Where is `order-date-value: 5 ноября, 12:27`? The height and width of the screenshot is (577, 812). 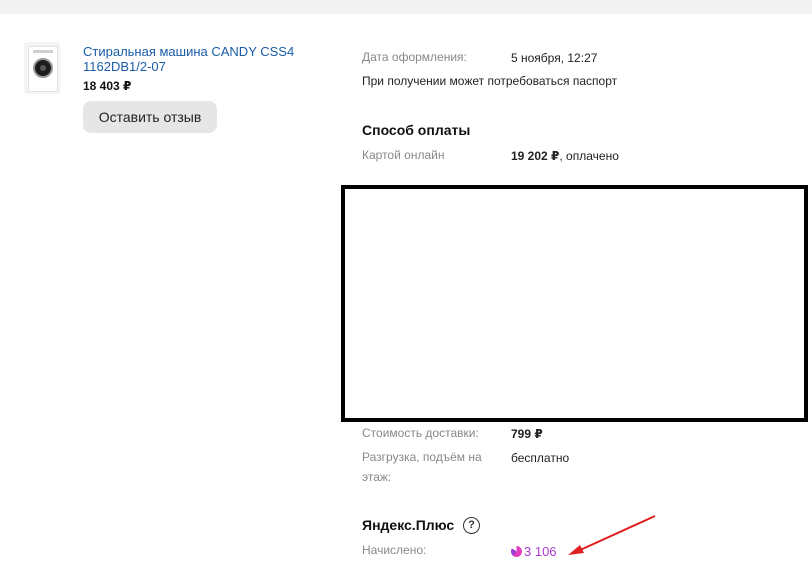 order-date-value: 5 ноября, 12:27 is located at coordinates (554, 58).